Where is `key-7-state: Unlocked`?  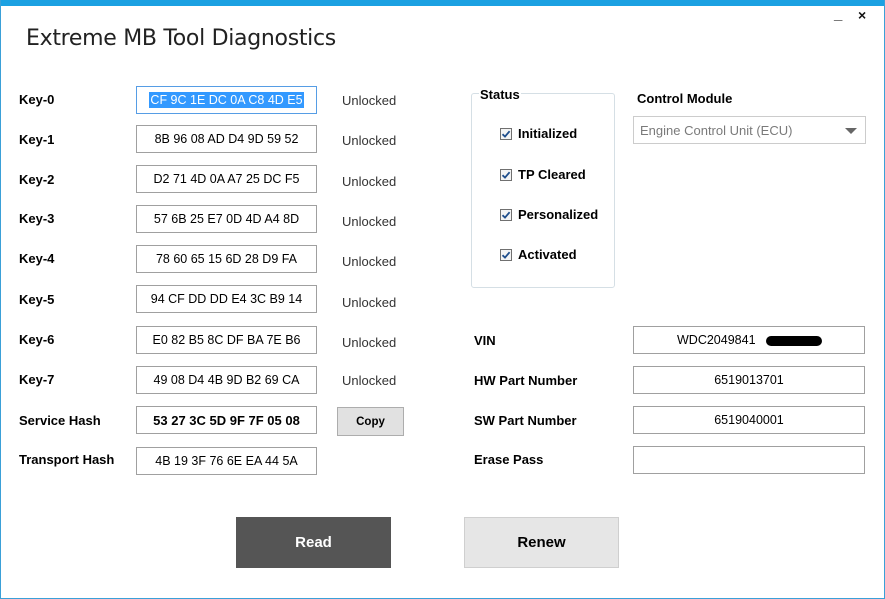
key-7-state: Unlocked is located at coordinates (369, 380).